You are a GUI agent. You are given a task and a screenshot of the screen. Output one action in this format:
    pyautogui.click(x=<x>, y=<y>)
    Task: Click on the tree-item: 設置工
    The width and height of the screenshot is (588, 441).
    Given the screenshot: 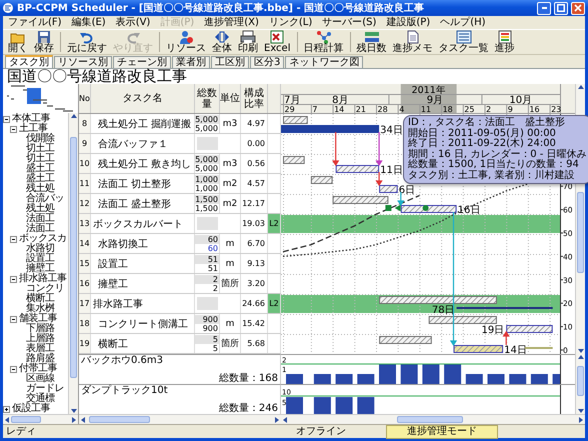 What is the action you would take?
    pyautogui.click(x=40, y=259)
    